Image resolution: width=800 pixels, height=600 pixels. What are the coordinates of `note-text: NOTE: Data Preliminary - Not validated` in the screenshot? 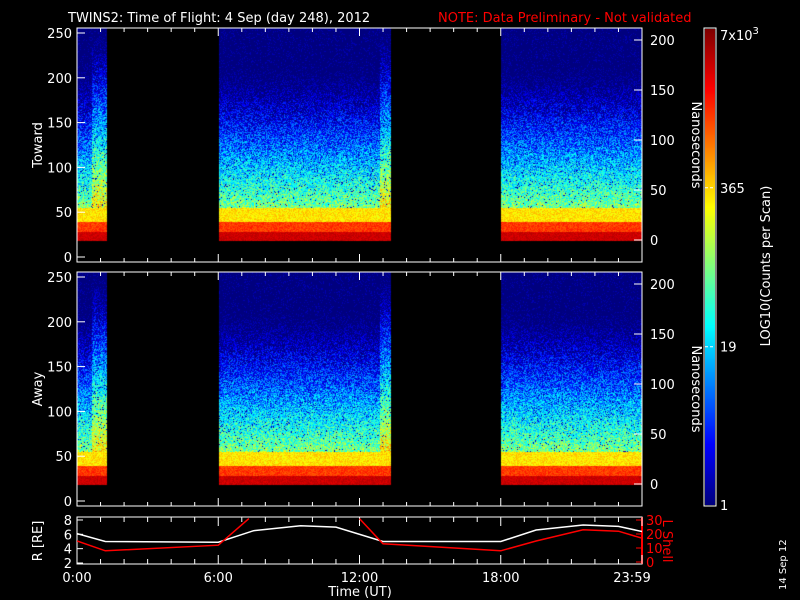 It's located at (565, 18).